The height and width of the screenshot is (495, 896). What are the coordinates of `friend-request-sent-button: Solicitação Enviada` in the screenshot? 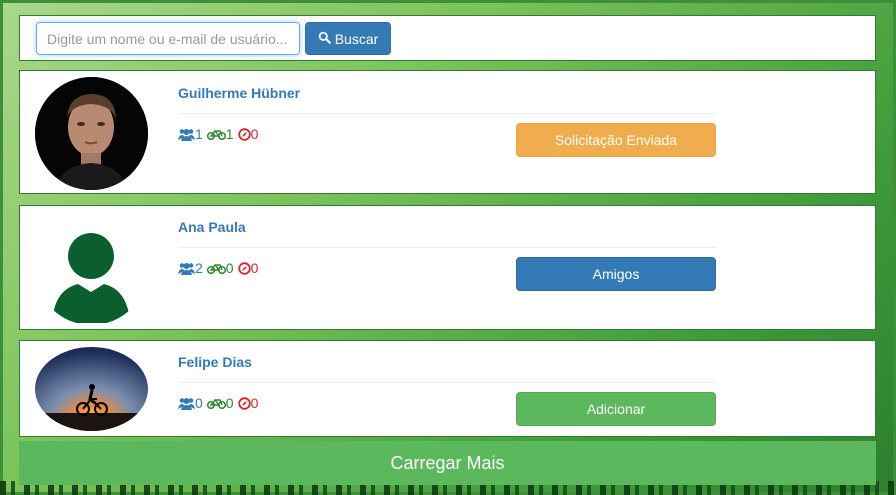 It's located at (616, 140).